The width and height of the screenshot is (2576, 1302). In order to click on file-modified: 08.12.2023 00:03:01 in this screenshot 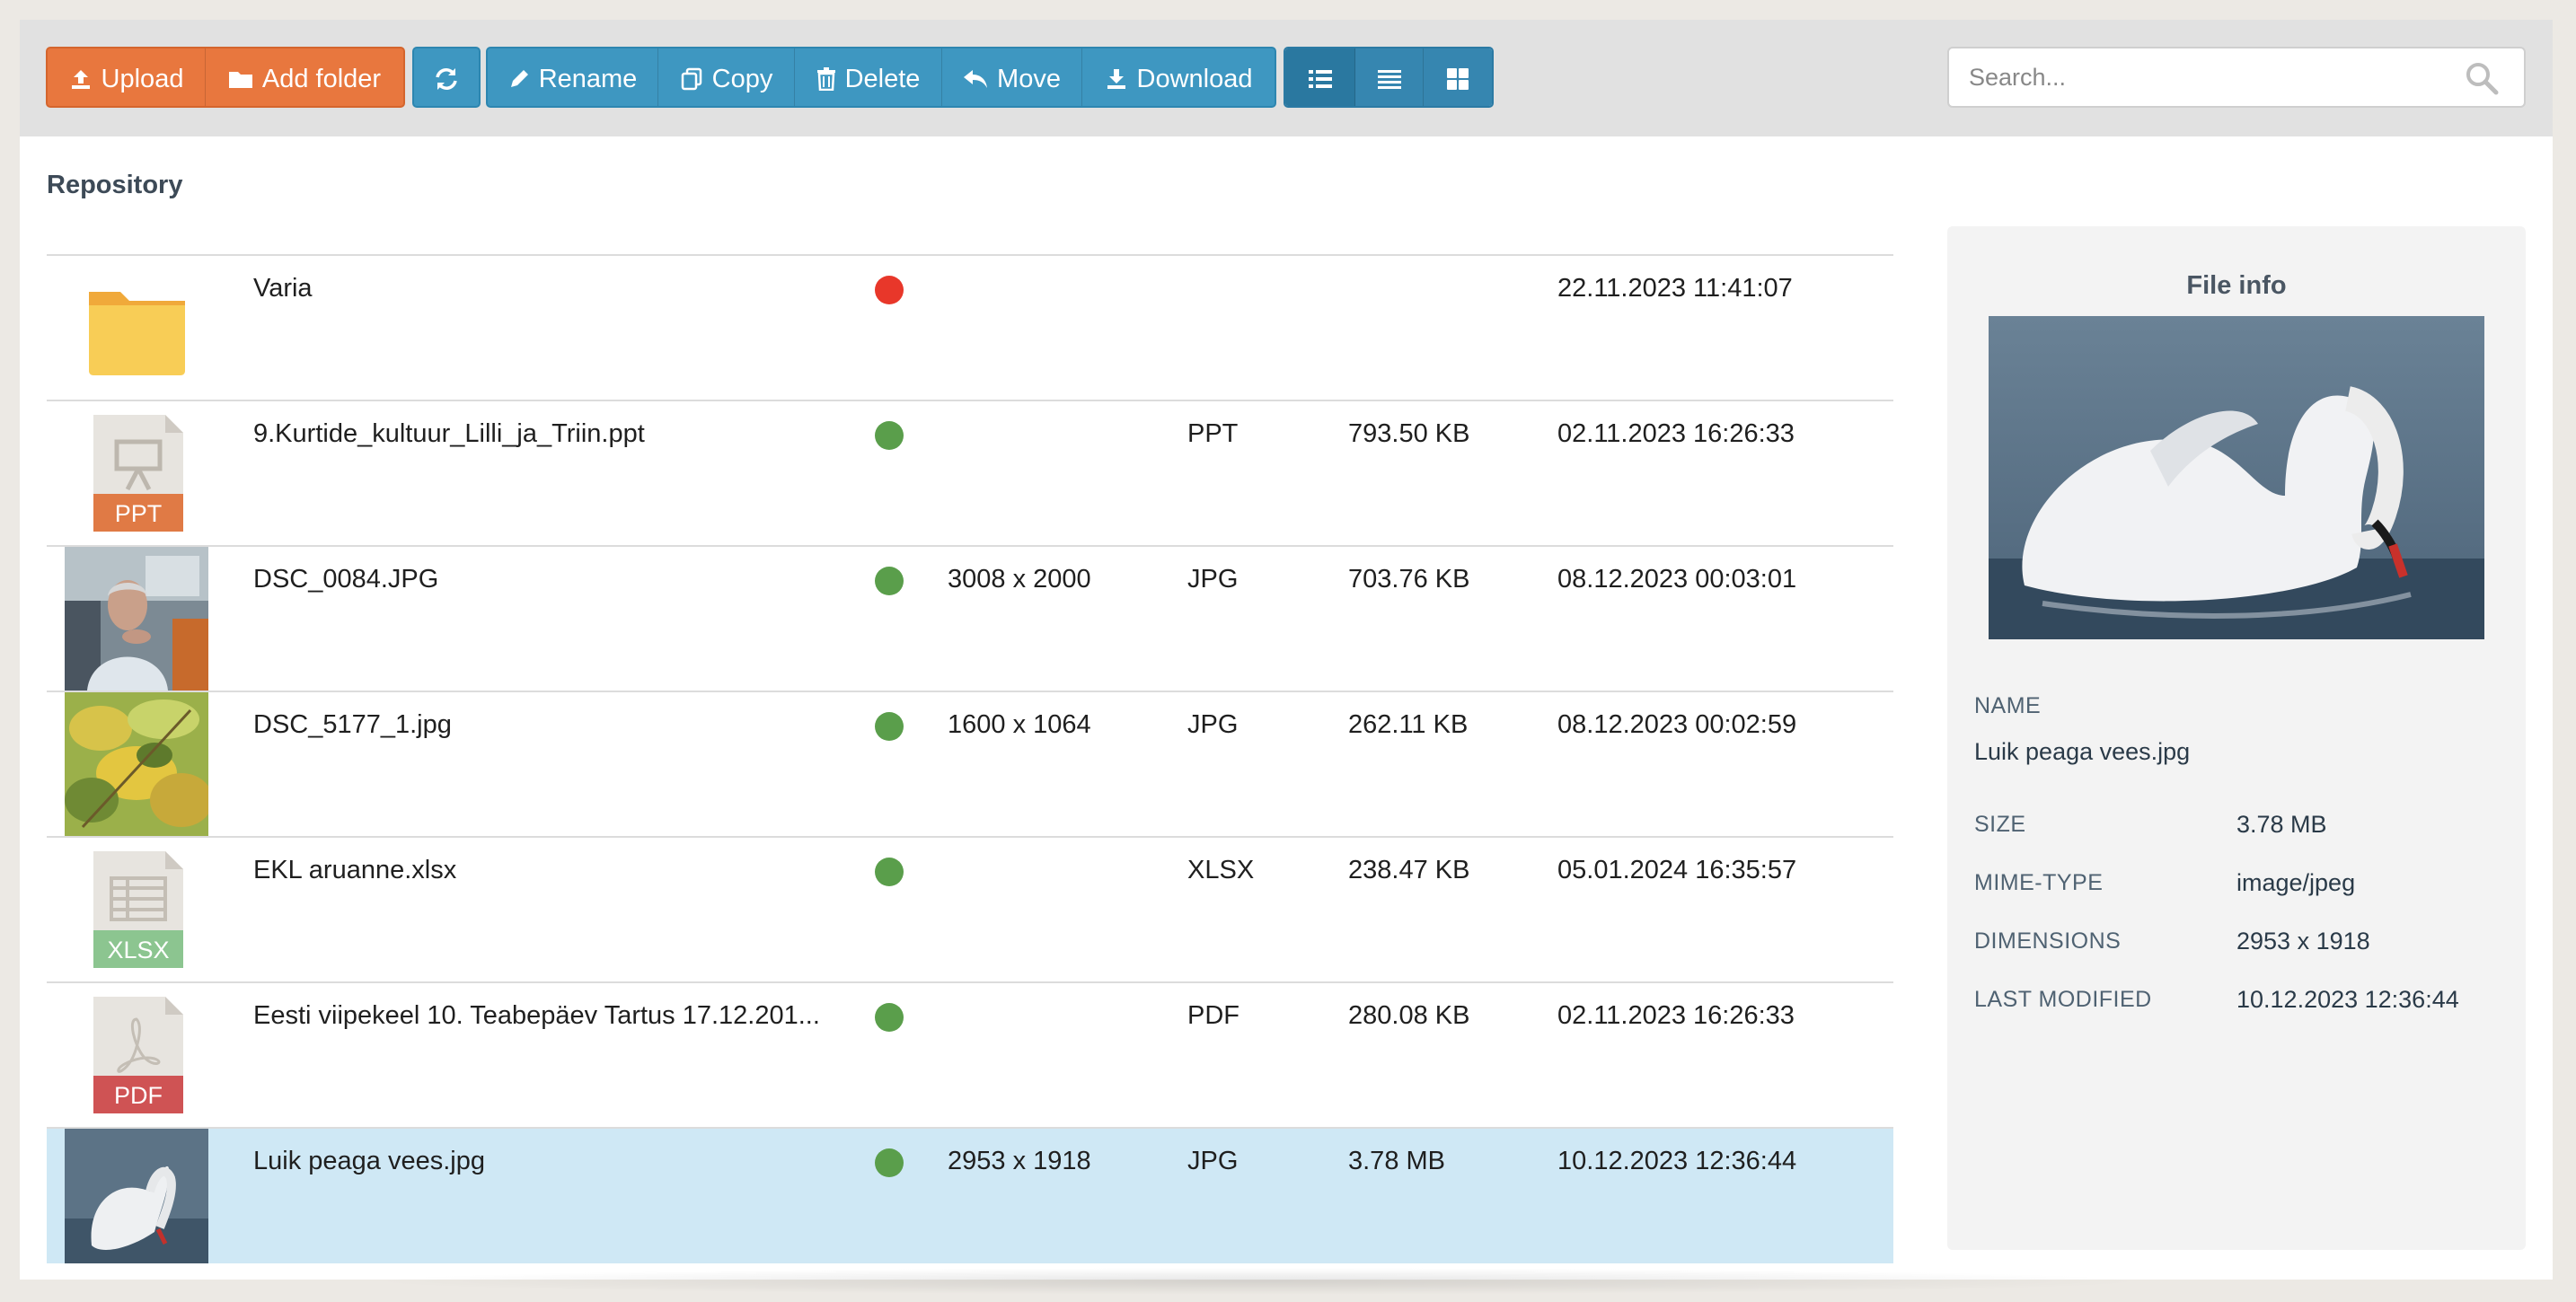, I will do `click(1677, 579)`.